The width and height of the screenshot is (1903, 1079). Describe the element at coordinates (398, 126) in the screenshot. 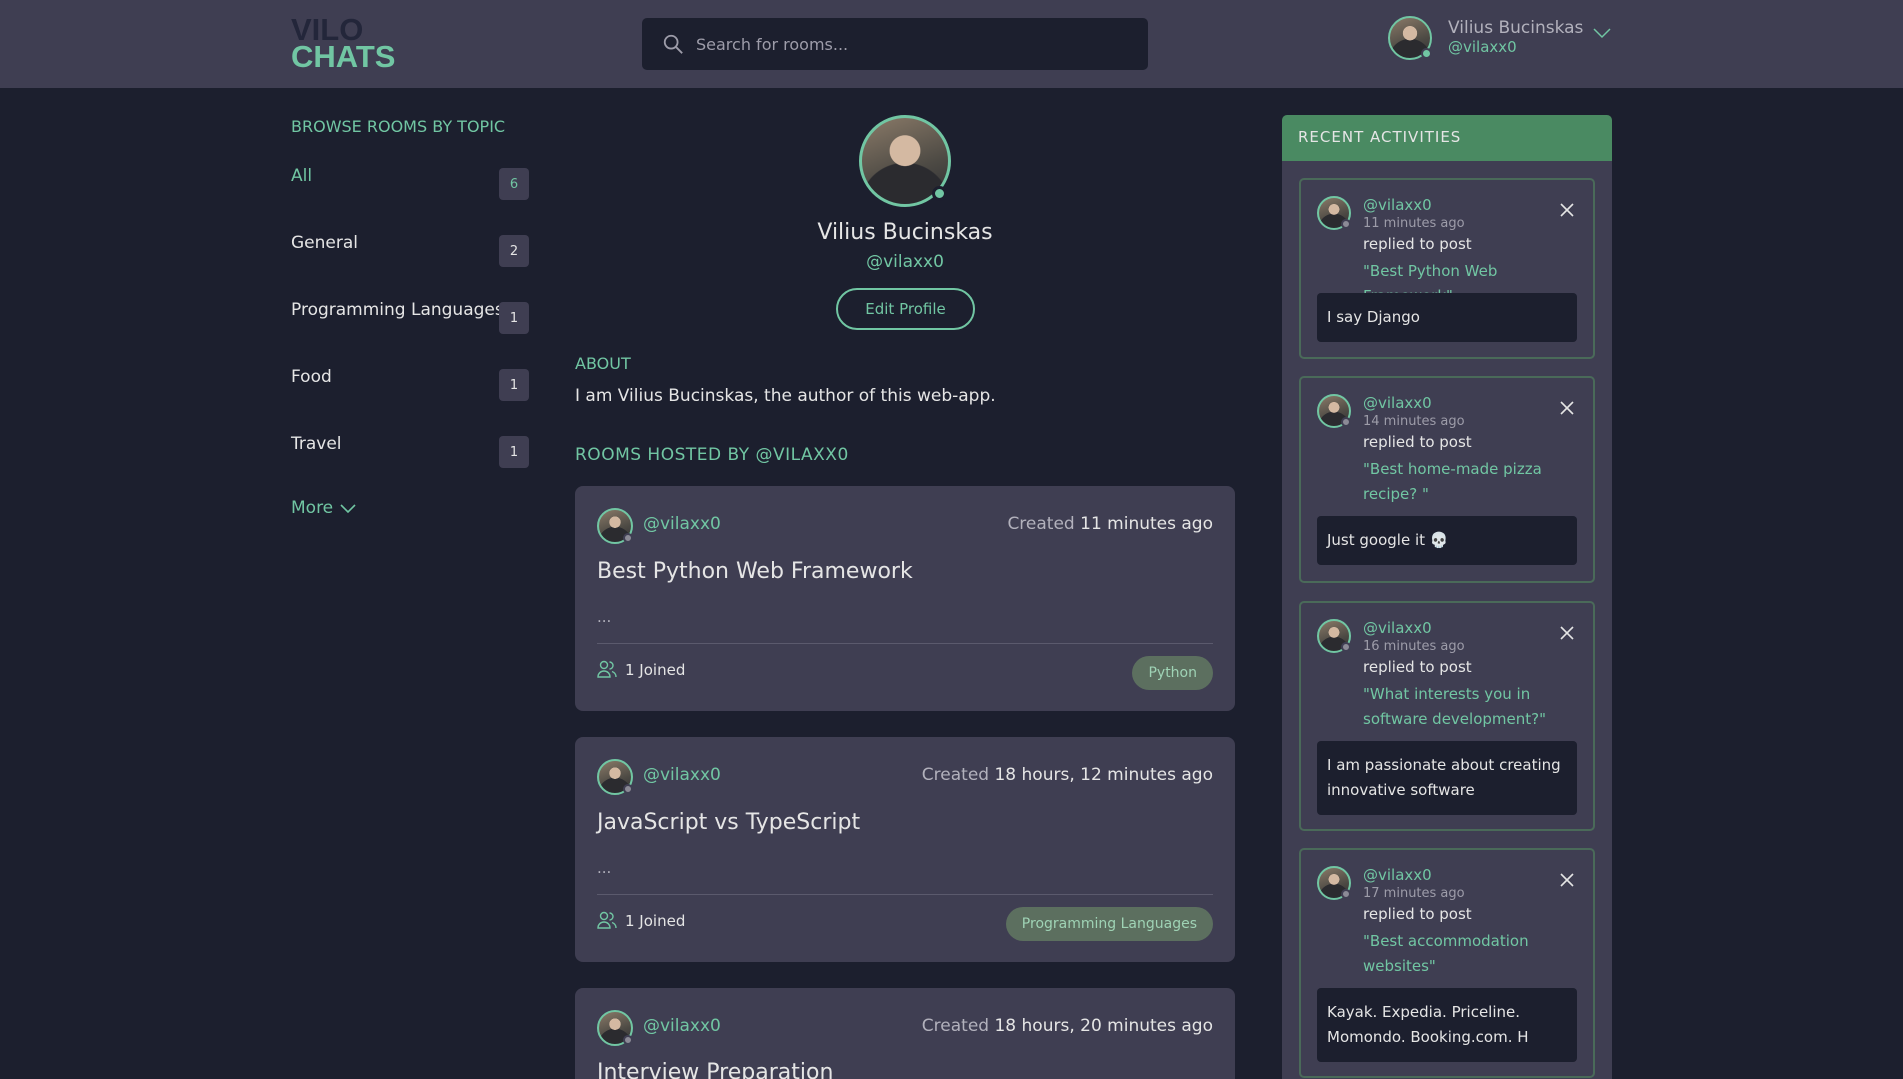

I see `topics-heading: BROWSE ROOMS BY TOPIC` at that location.